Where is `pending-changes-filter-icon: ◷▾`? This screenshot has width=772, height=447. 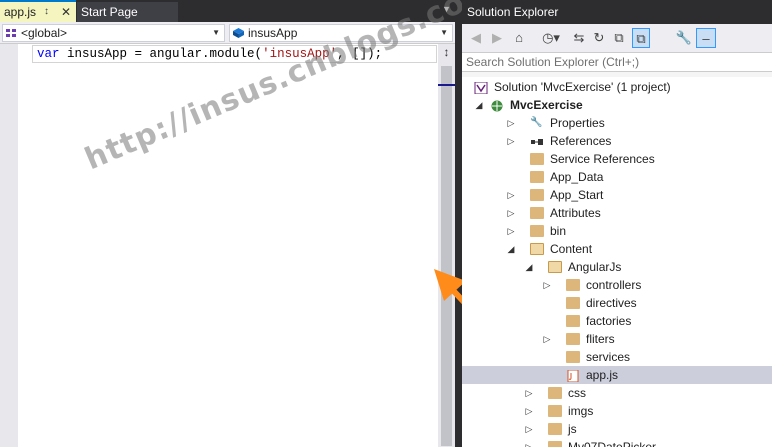 pending-changes-filter-icon: ◷▾ is located at coordinates (551, 38).